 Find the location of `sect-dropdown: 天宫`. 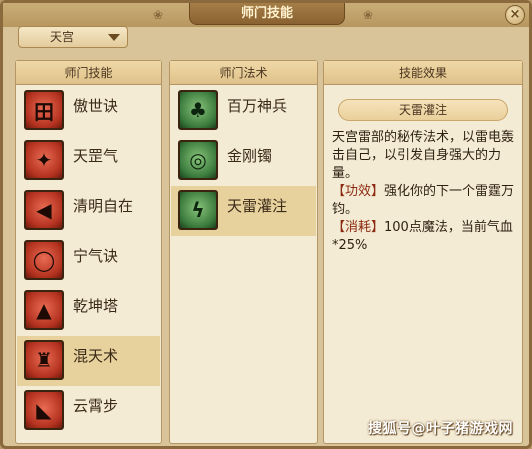

sect-dropdown: 天宫 is located at coordinates (73, 37).